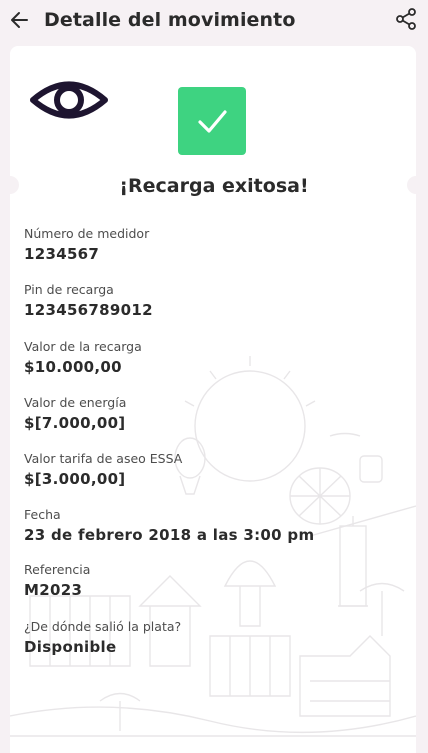 Image resolution: width=428 pixels, height=753 pixels. What do you see at coordinates (57, 580) in the screenshot?
I see `detail-field-reference: Referencia M2023` at bounding box center [57, 580].